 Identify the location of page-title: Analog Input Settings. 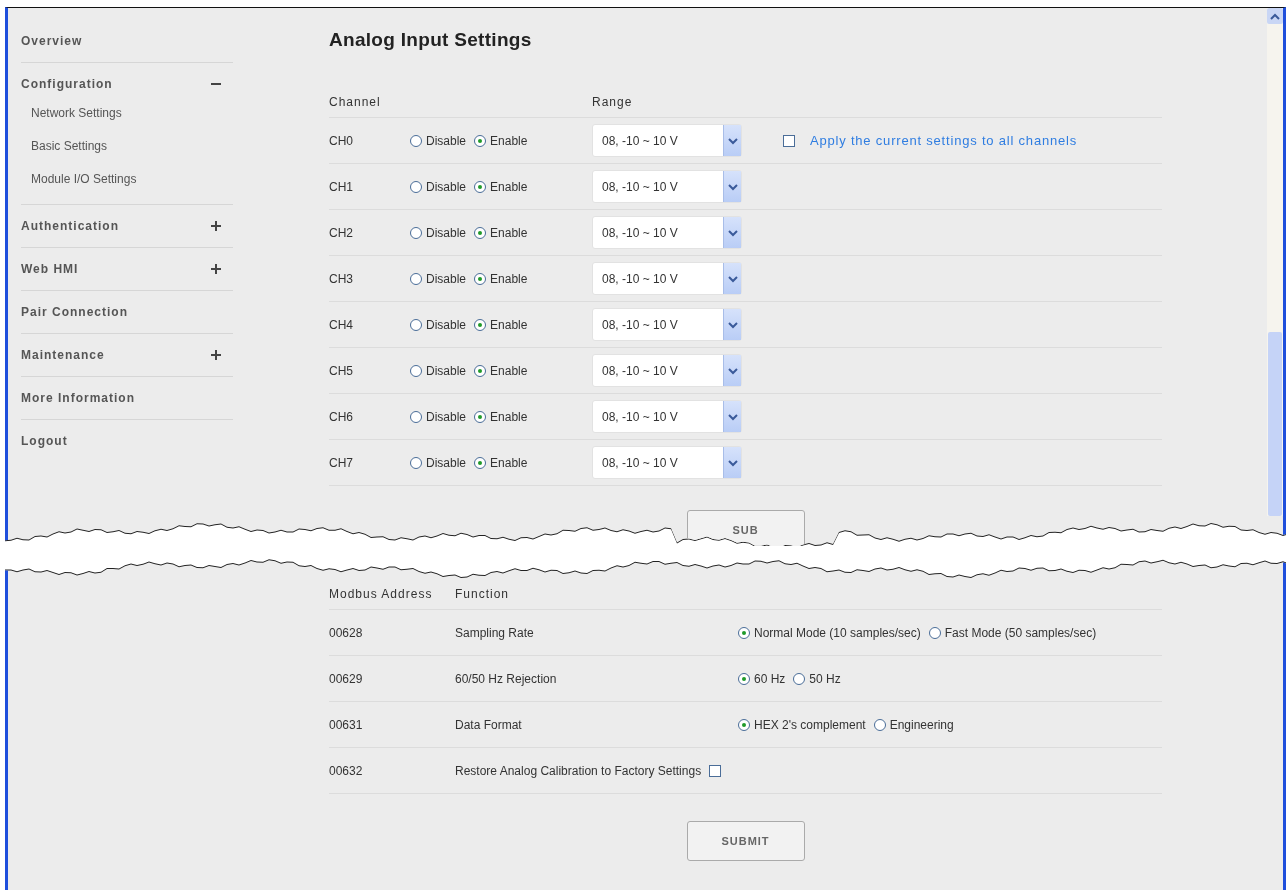
(431, 40).